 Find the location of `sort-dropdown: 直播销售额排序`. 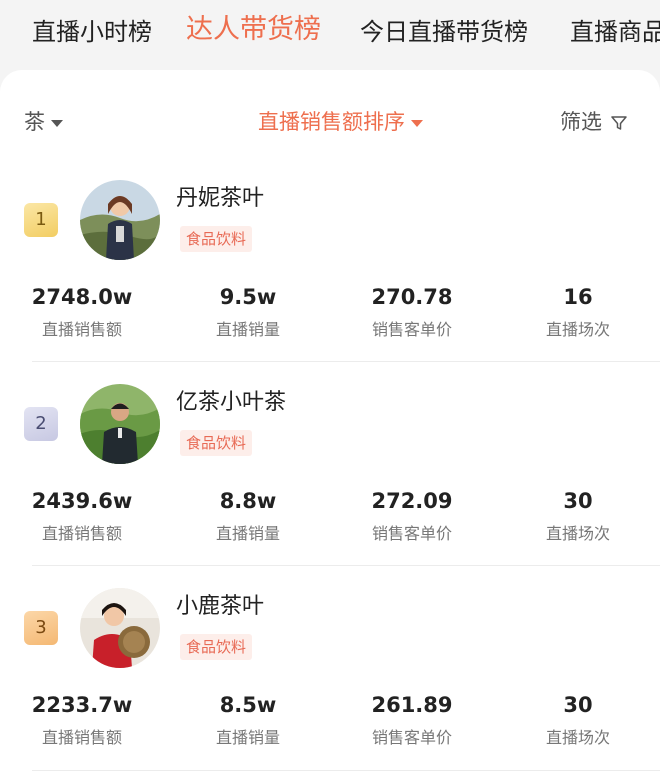

sort-dropdown: 直播销售额排序 is located at coordinates (340, 122).